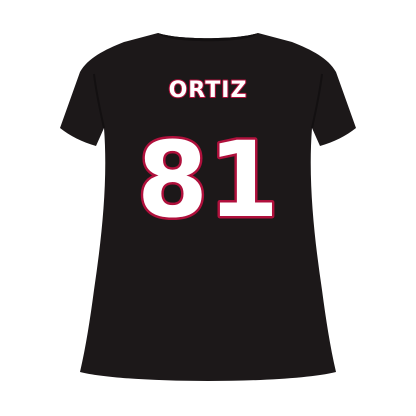 The image size is (416, 416). What do you see at coordinates (208, 90) in the screenshot?
I see `player-name-text: ORTIZ` at bounding box center [208, 90].